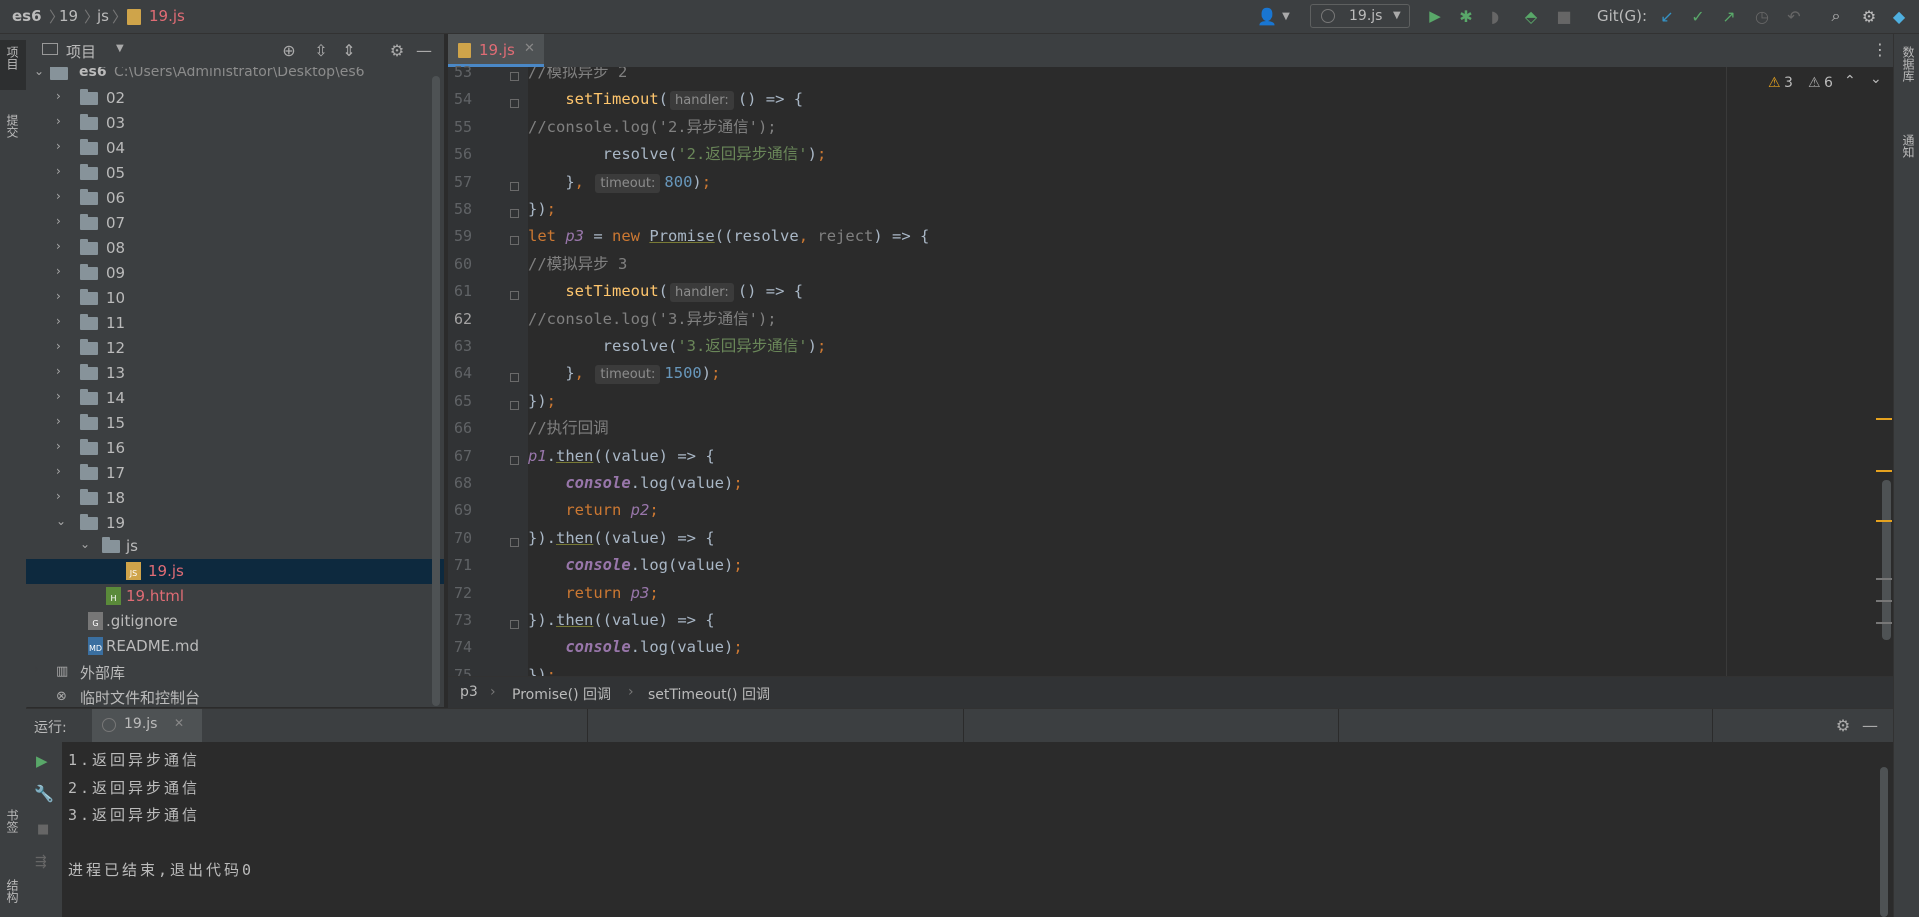  Describe the element at coordinates (1884, 842) in the screenshot. I see `console-scrollbar` at that location.